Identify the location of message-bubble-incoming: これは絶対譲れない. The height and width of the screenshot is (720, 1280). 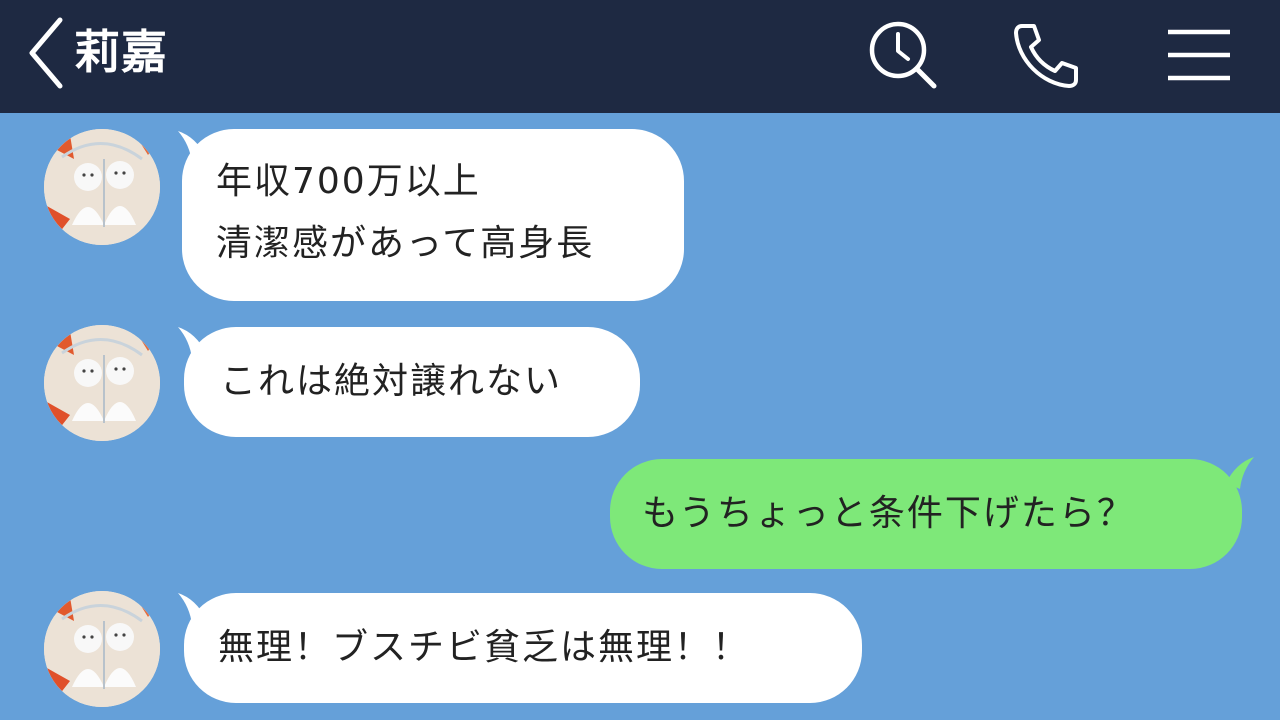
(412, 382).